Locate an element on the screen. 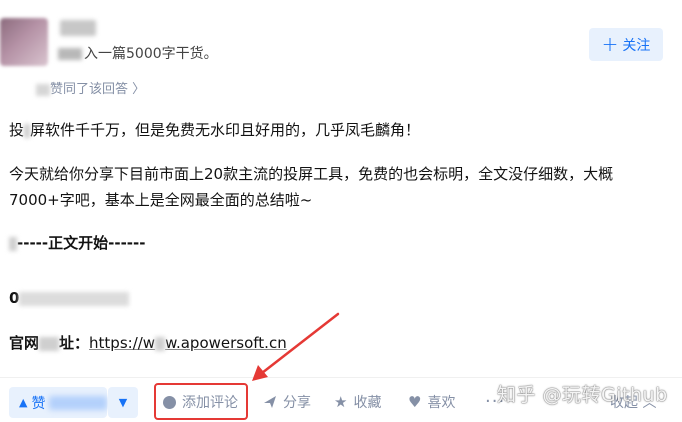 This screenshot has width=682, height=422. action-bar: ▲ 赞 ▼ 添加评论 分享 ★ 收藏 ♥ 喜欢 ··· 收起 ︿ is located at coordinates (341, 399).